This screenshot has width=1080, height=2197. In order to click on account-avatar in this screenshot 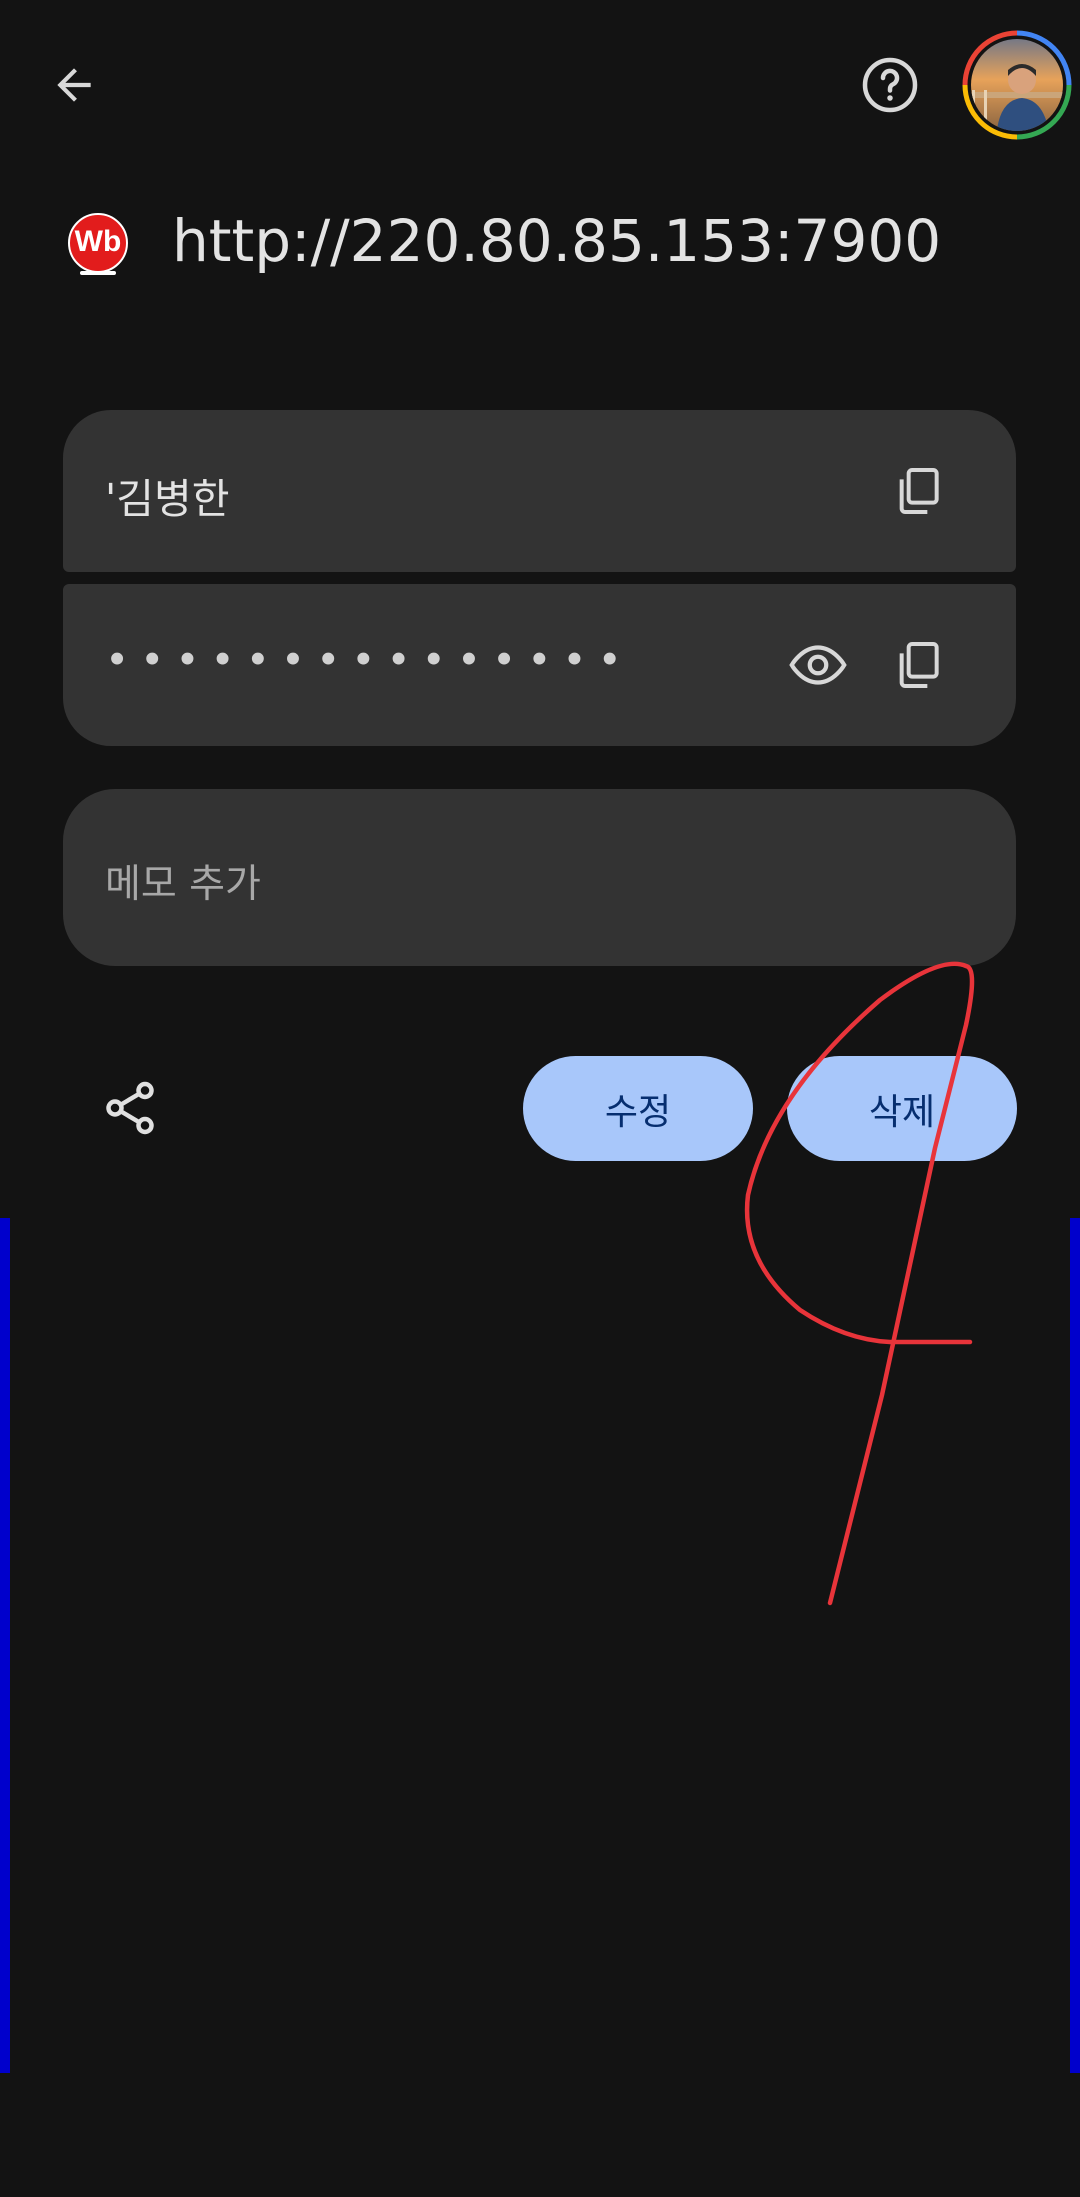, I will do `click(1017, 85)`.